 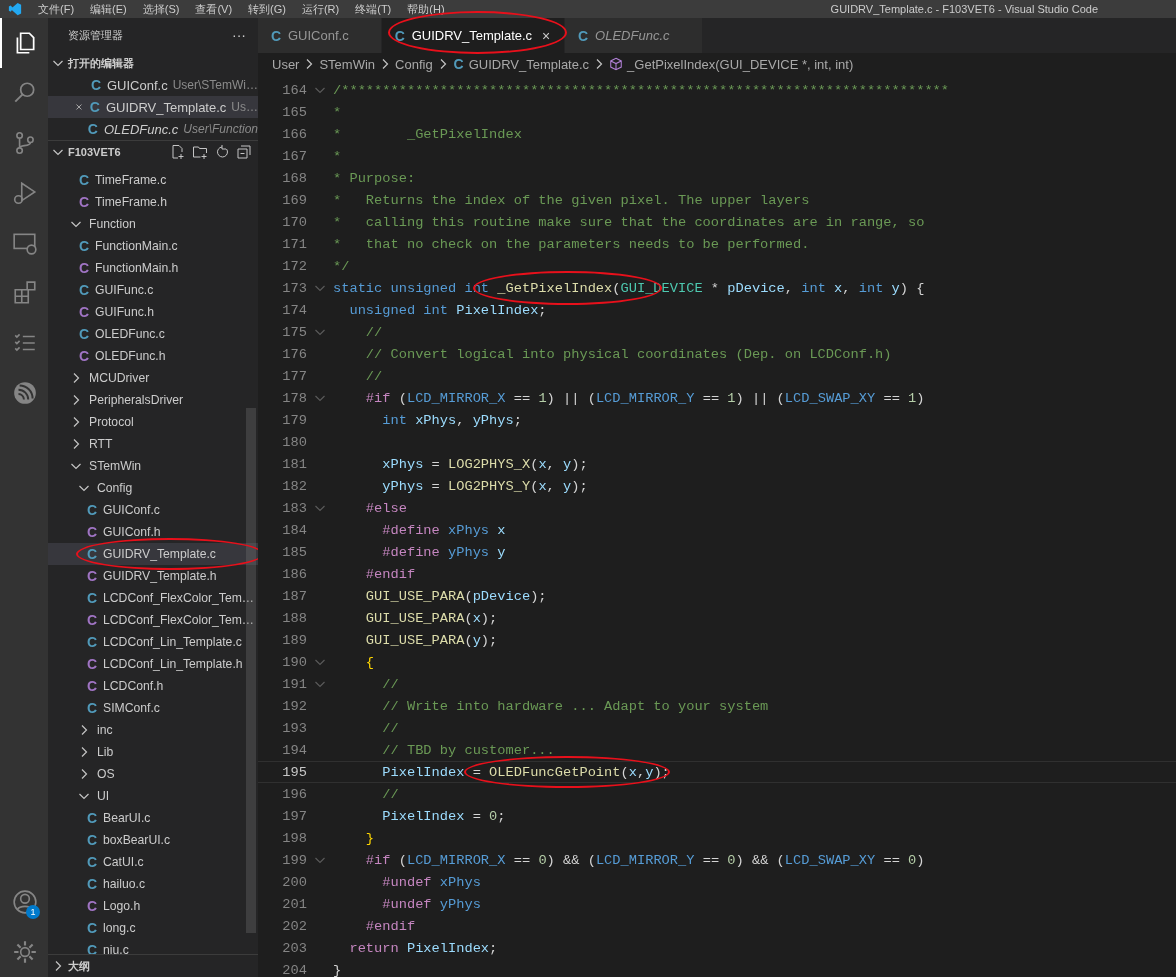 What do you see at coordinates (244, 152) in the screenshot?
I see `collapse-all-icon` at bounding box center [244, 152].